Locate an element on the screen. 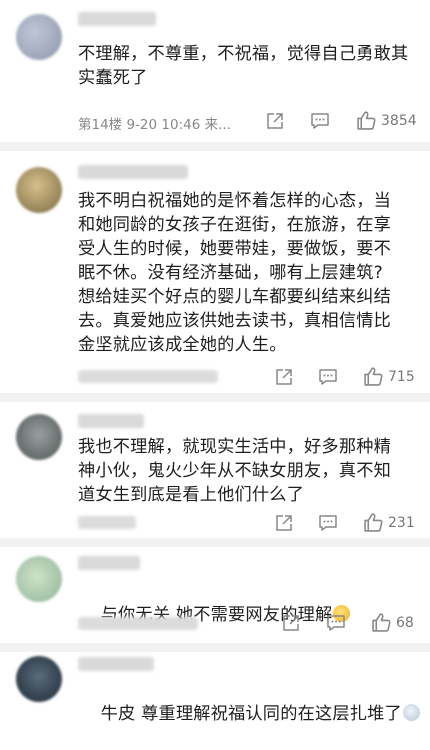  comment-text-content: 牛皮 尊重理解祝福认同的在这层扎堆了 is located at coordinates (251, 714).